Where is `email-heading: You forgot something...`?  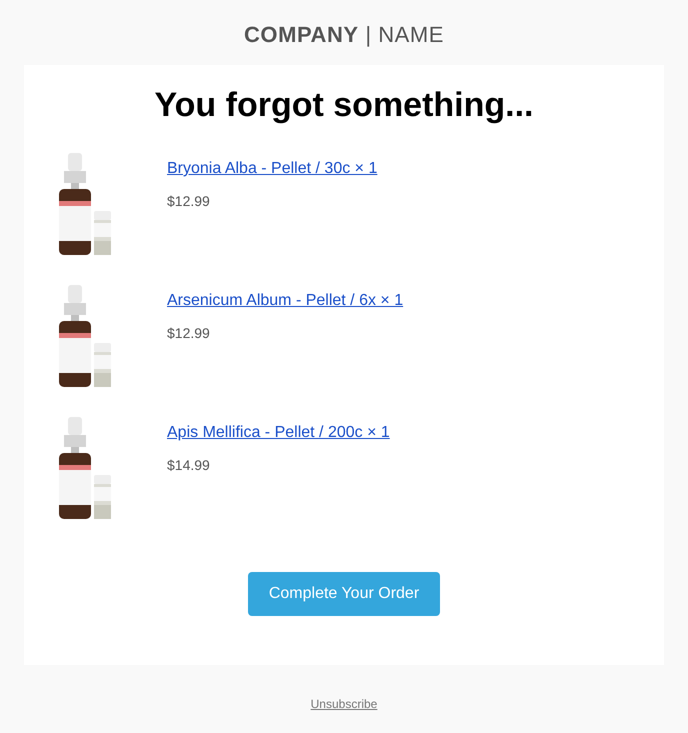
email-heading: You forgot something... is located at coordinates (344, 105).